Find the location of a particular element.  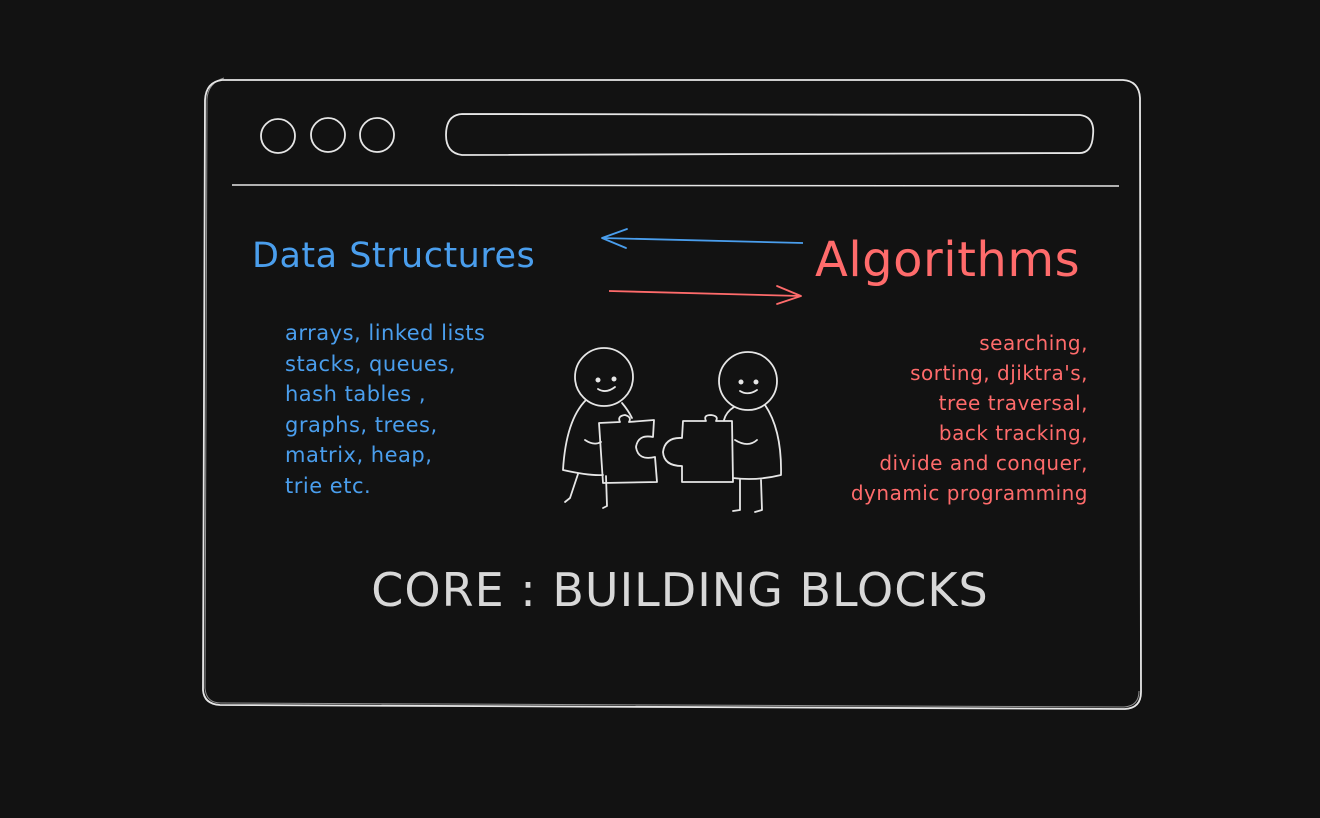

two-people-puzzle-icon is located at coordinates (672, 430).